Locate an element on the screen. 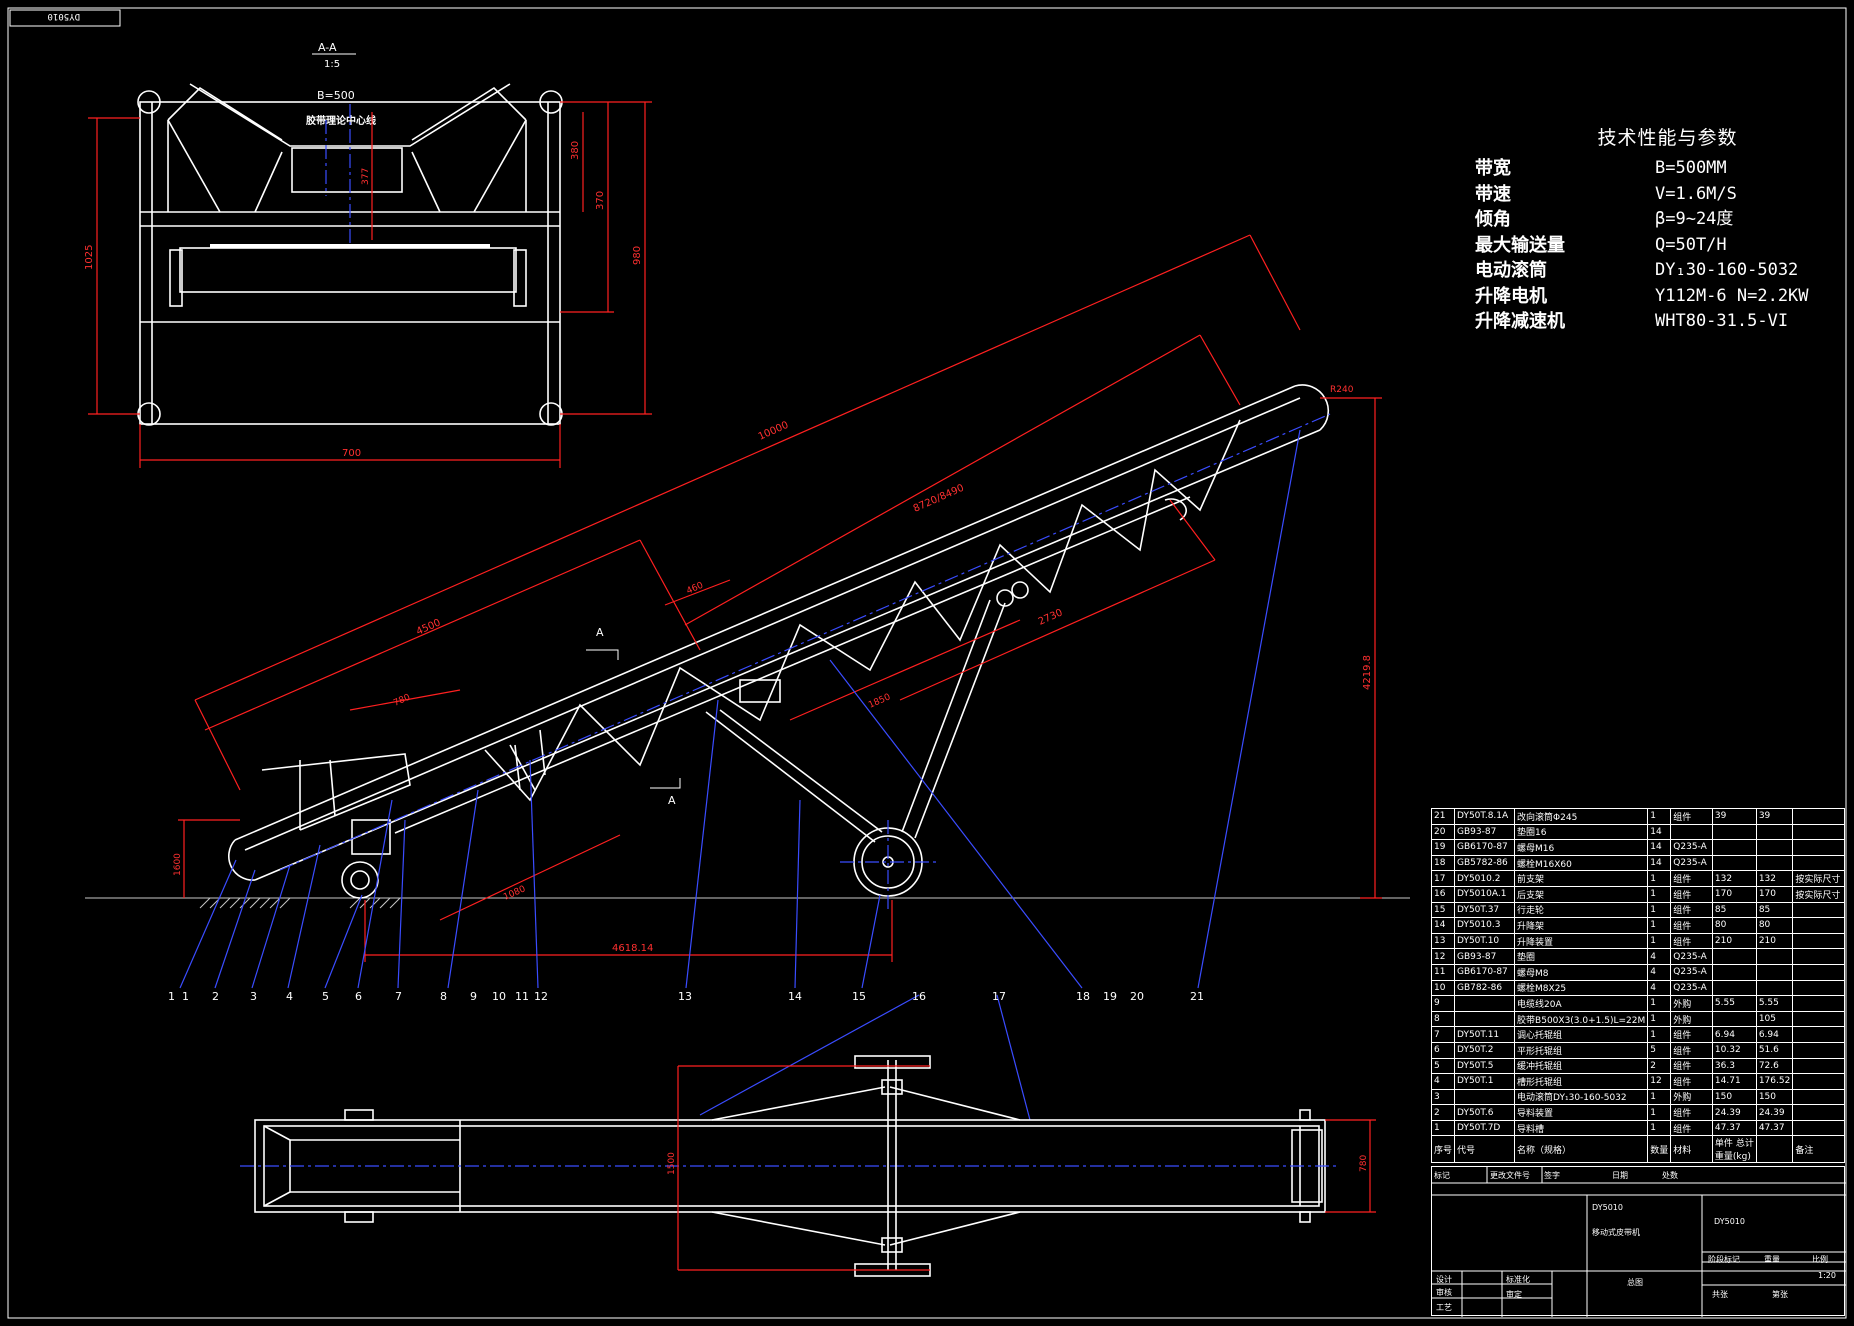 The width and height of the screenshot is (1854, 1326). svg-text: 460 is located at coordinates (695, 589).